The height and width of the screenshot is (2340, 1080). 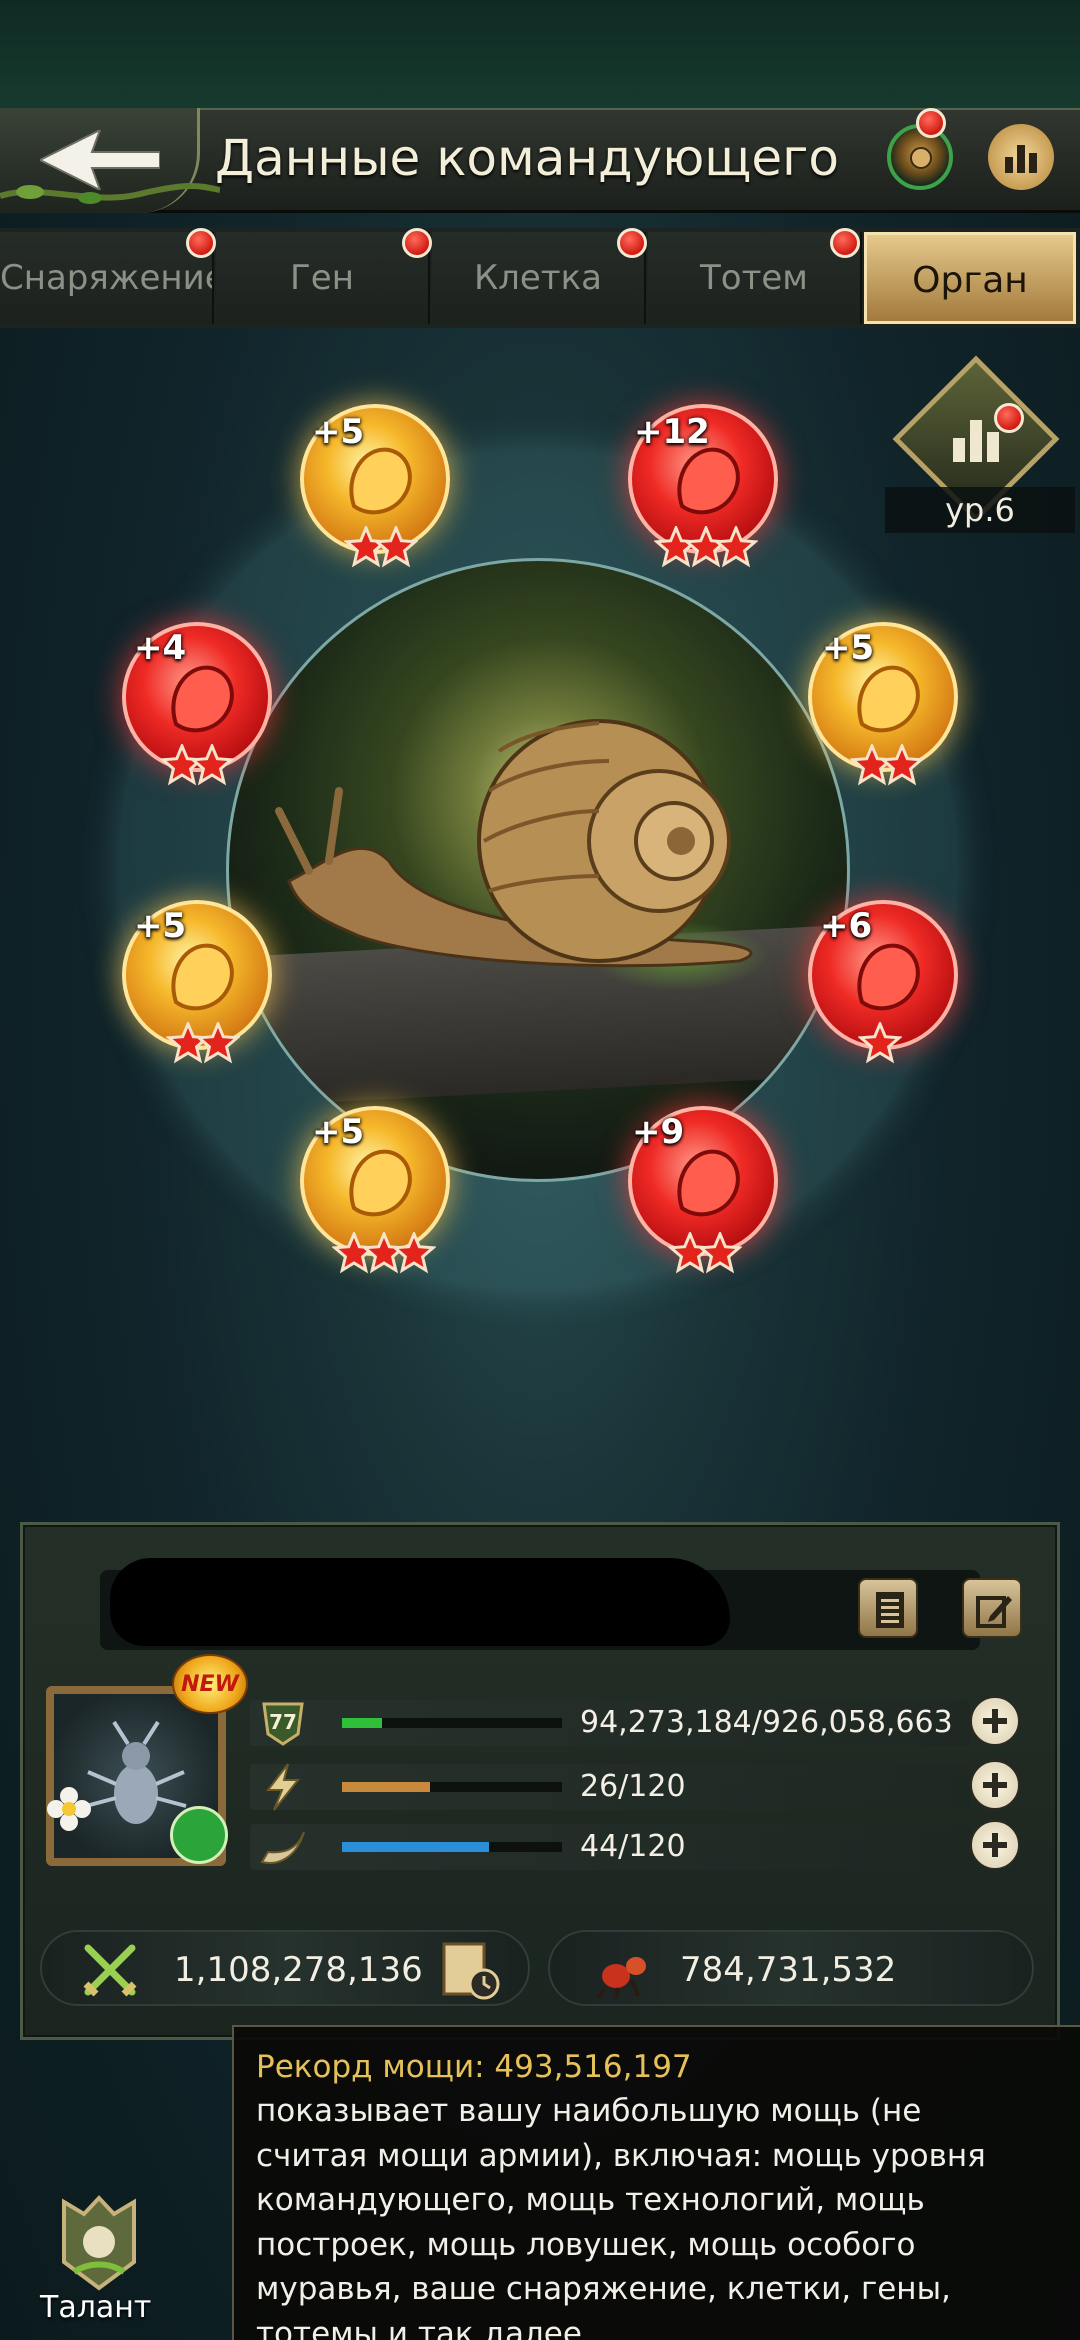 I want to click on top-decor, so click(x=540, y=54).